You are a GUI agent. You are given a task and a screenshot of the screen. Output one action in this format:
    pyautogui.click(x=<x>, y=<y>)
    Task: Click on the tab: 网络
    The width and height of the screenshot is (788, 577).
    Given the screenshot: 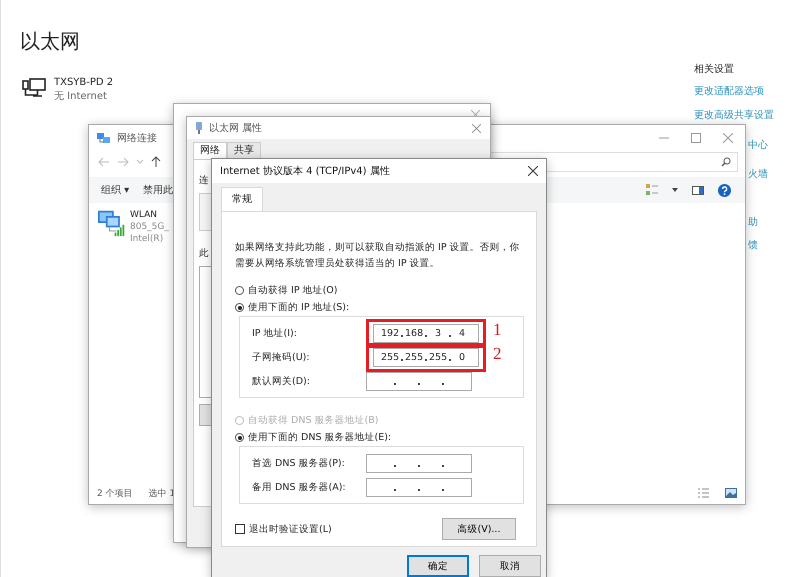 What is the action you would take?
    pyautogui.click(x=210, y=150)
    